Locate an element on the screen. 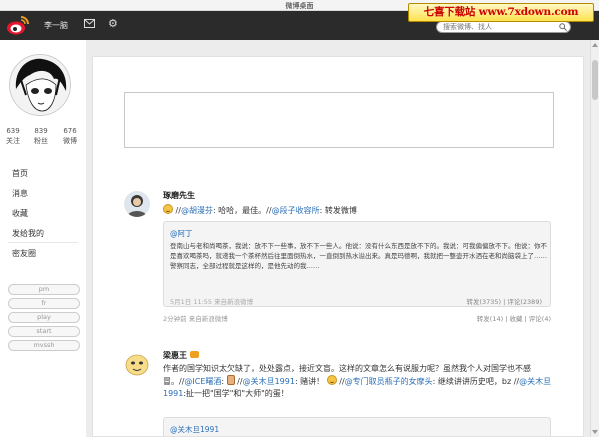 The image size is (599, 437). post-text-segment: : 赌讲！ is located at coordinates (309, 381).